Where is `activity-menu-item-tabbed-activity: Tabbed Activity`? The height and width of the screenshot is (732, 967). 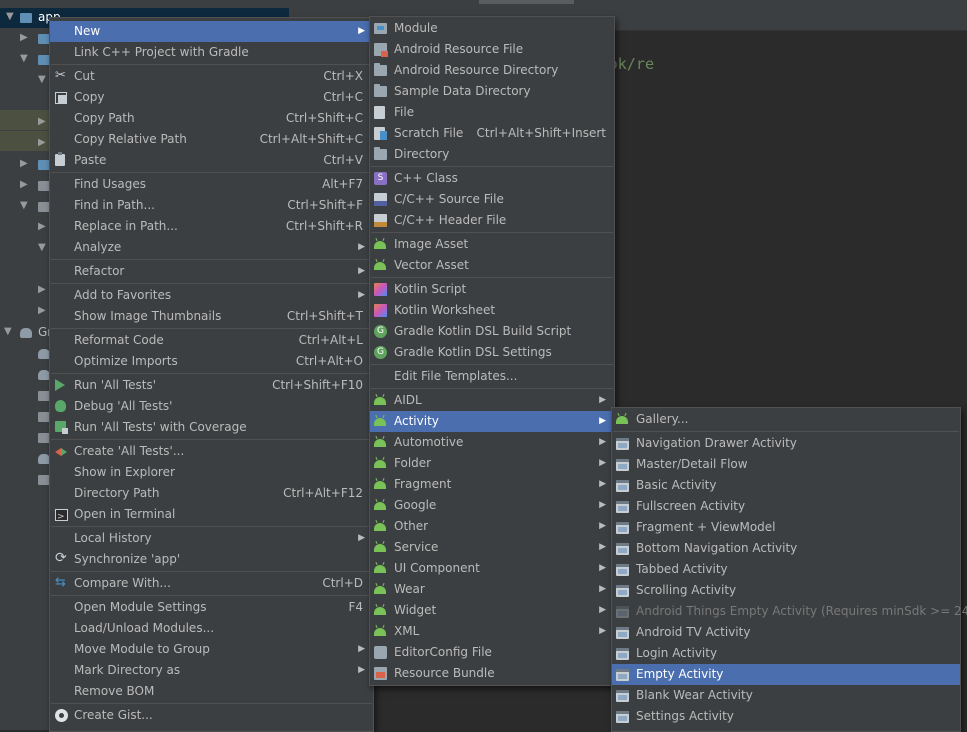 activity-menu-item-tabbed-activity: Tabbed Activity is located at coordinates (786, 569).